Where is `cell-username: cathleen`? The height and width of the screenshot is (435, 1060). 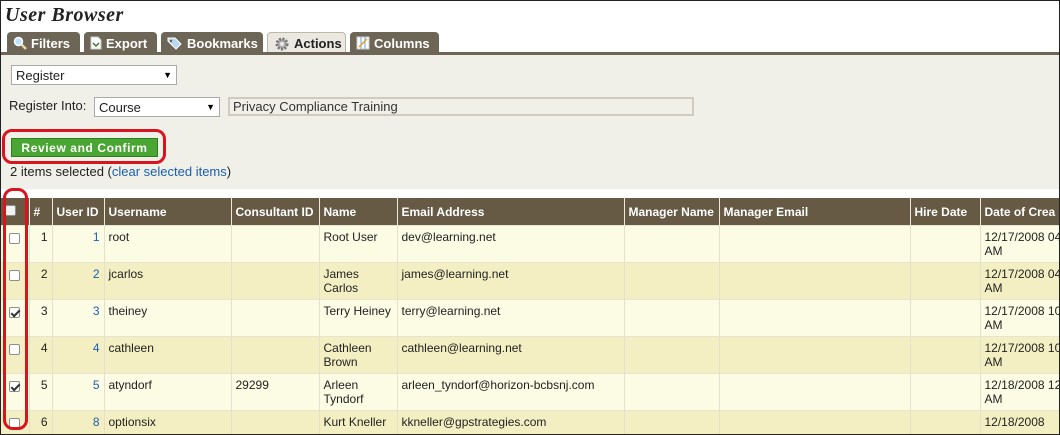 cell-username: cathleen is located at coordinates (168, 355).